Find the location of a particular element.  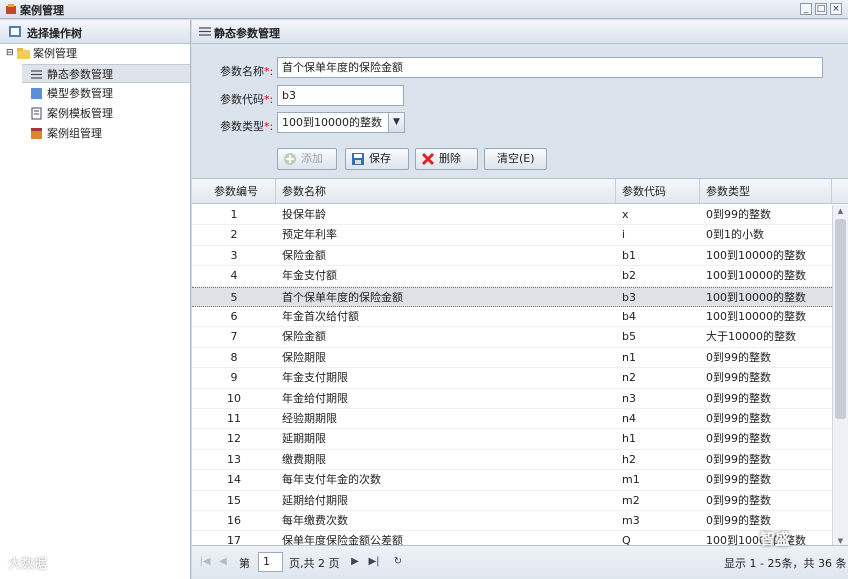

tree-node-case-group: 案例组管理 is located at coordinates (106, 133).